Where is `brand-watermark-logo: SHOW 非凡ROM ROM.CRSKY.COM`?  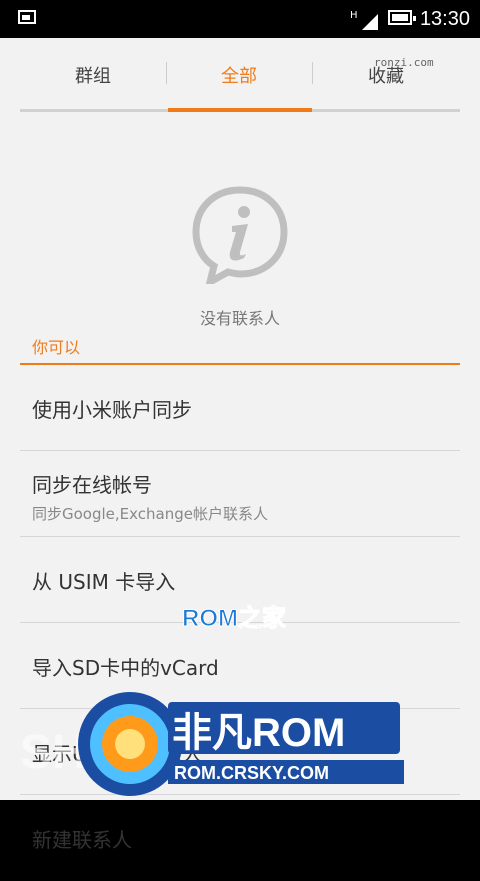 brand-watermark-logo: SHOW 非凡ROM ROM.CRSKY.COM is located at coordinates (212, 744).